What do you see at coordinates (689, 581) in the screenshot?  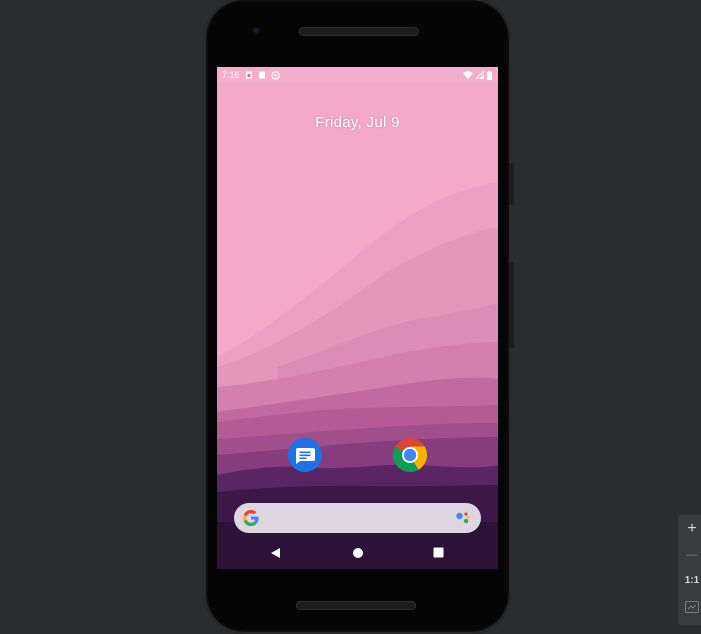 I see `zoom-reset-button: 1:1` at bounding box center [689, 581].